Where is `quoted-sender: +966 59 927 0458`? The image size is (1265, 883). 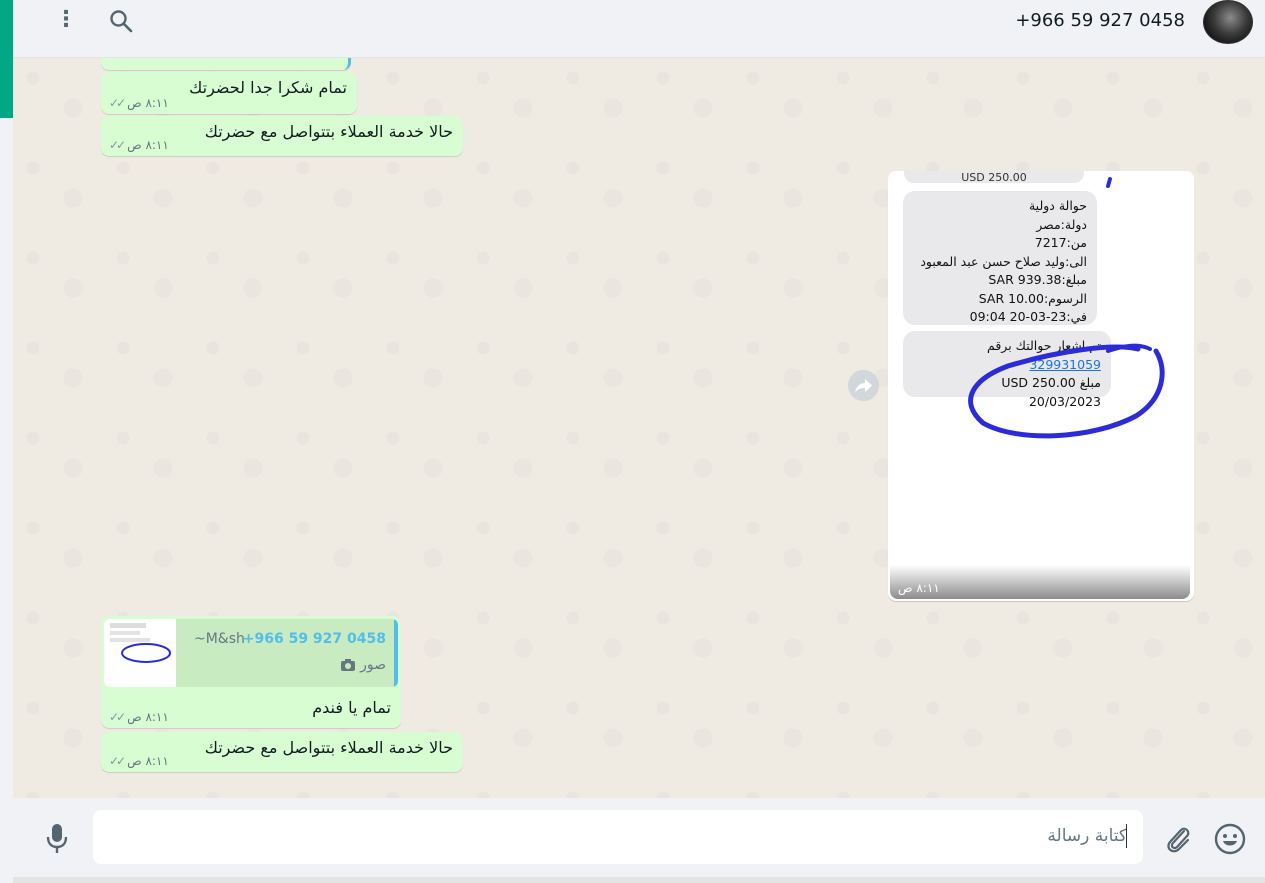 quoted-sender: +966 59 927 0458 is located at coordinates (314, 639).